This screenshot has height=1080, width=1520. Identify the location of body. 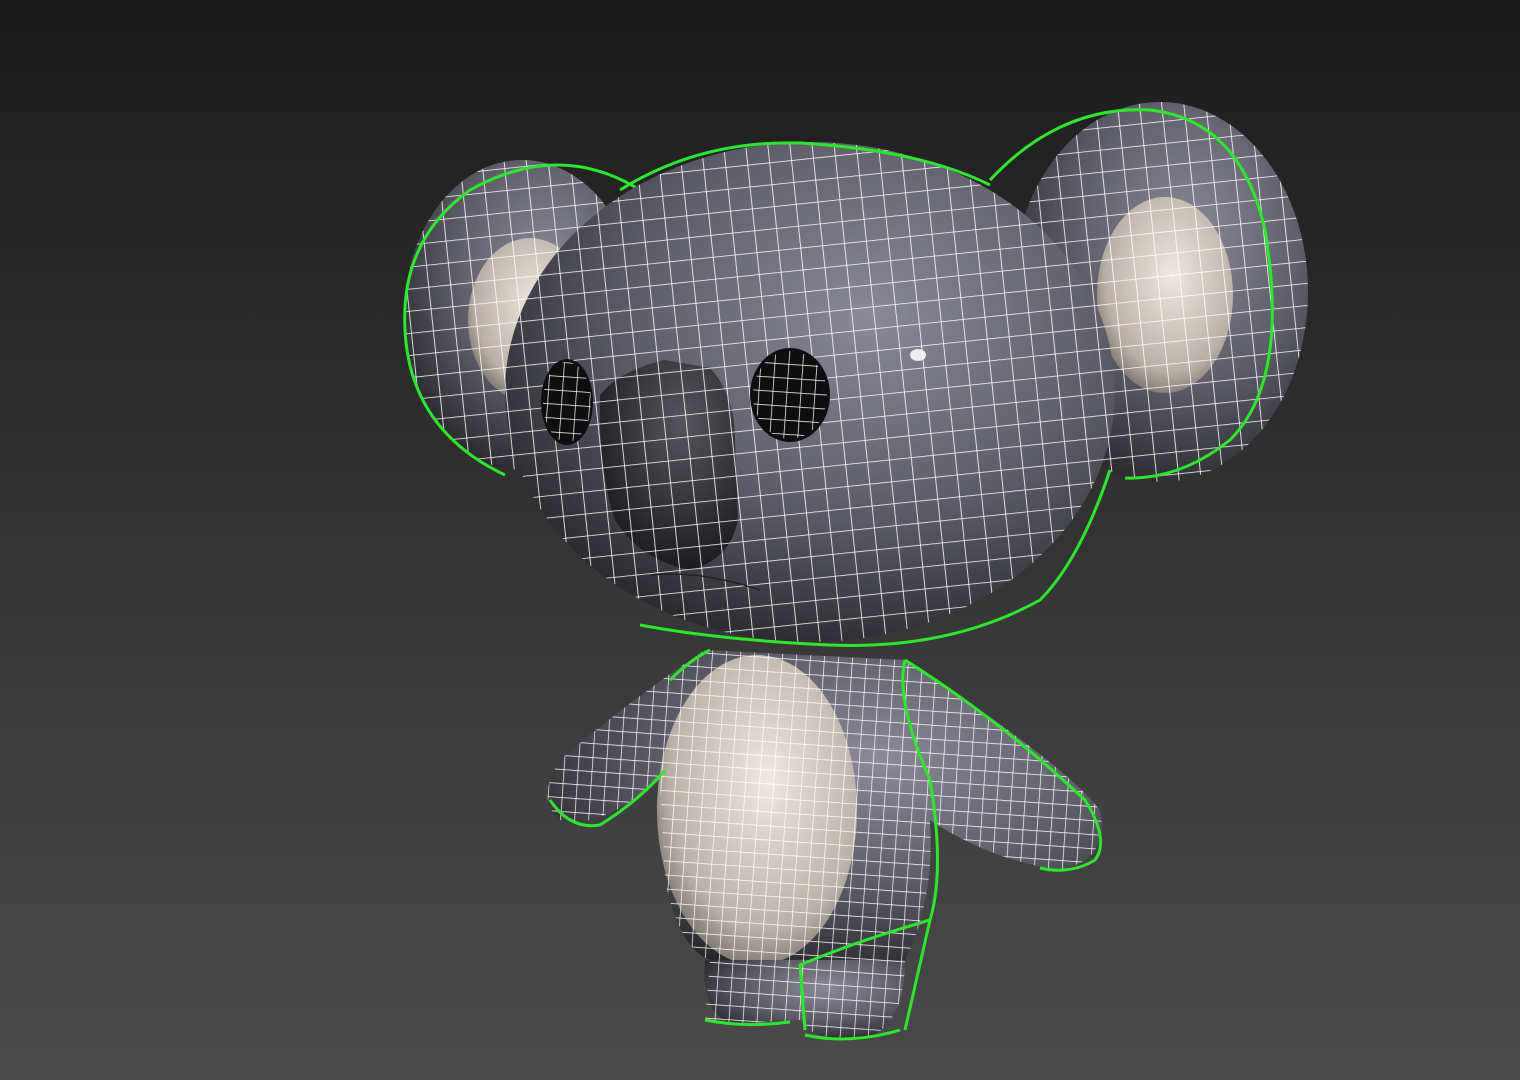
(825, 844).